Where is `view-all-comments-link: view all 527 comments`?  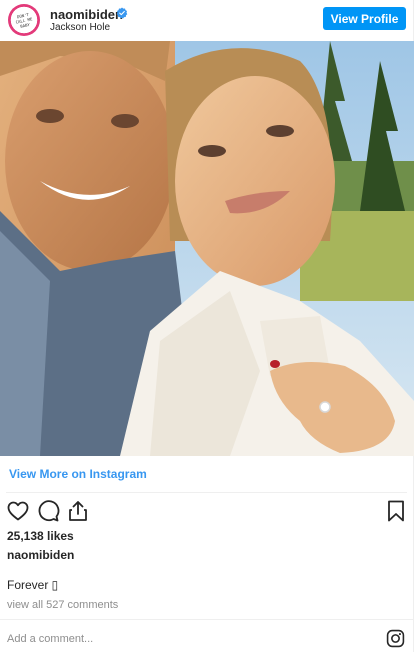
view-all-comments-link: view all 527 comments is located at coordinates (62, 605).